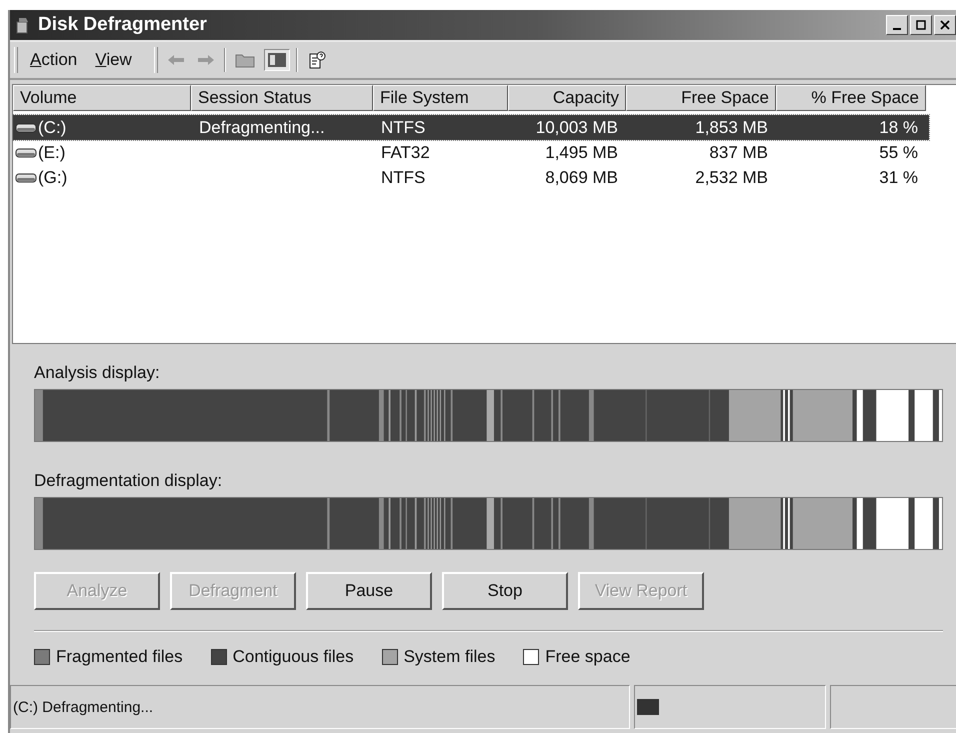  Describe the element at coordinates (577, 128) in the screenshot. I see `table-cell: 10,003 MB` at that location.